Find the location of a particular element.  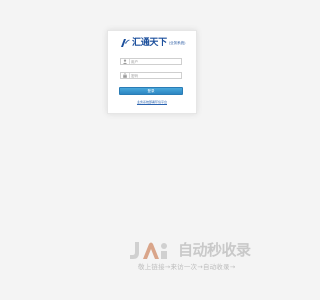

watermark-slogan: 敬上链接→来访一次→自动收录→ is located at coordinates (187, 267).